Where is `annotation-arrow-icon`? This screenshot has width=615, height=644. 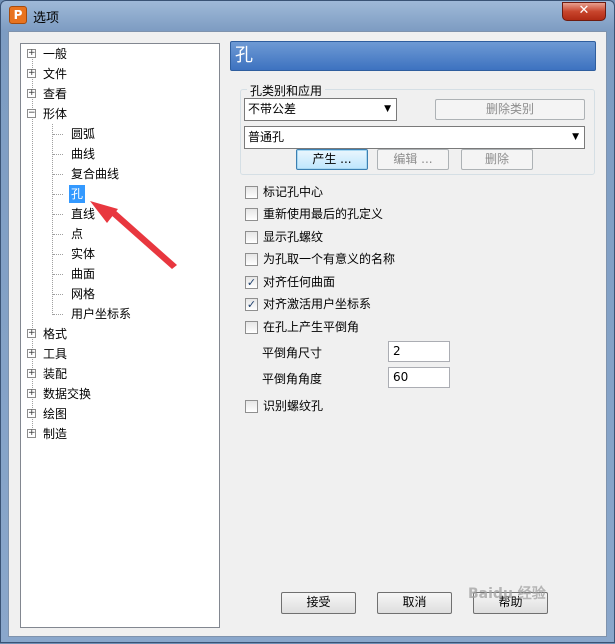 annotation-arrow-icon is located at coordinates (133, 235).